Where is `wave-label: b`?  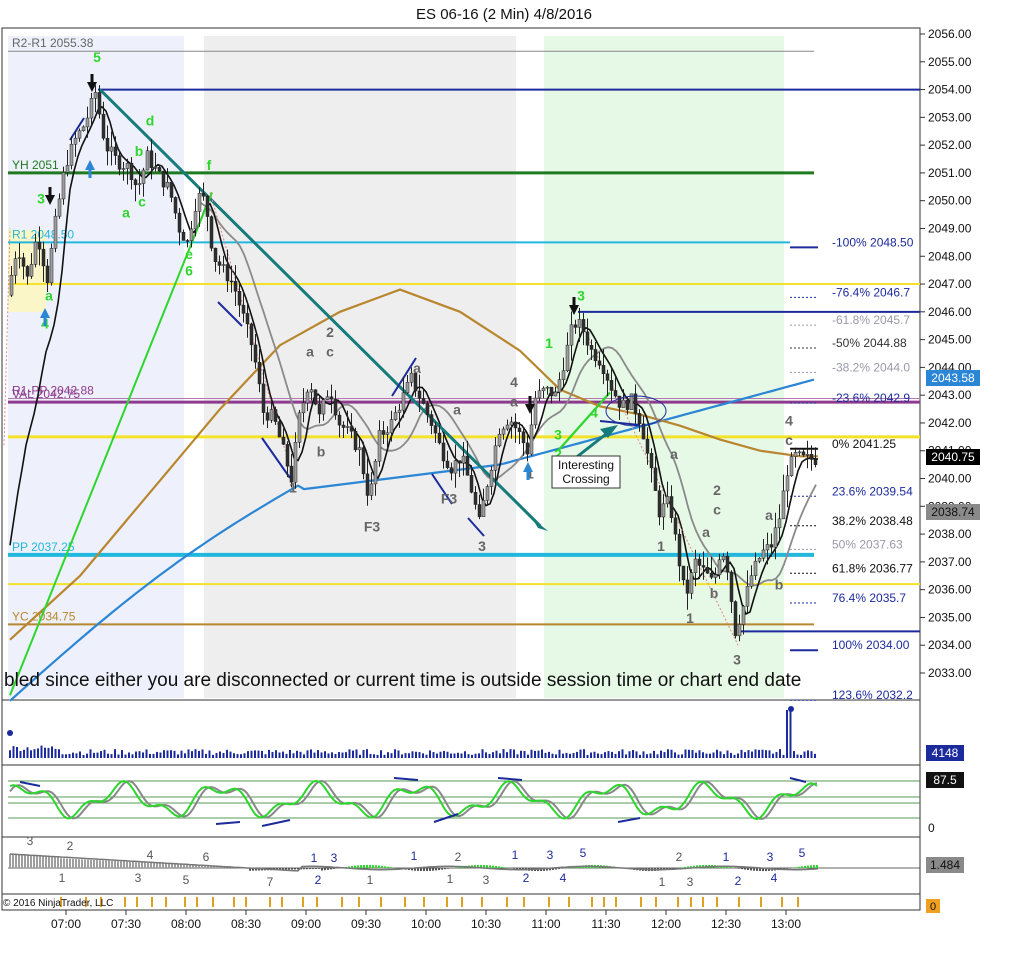
wave-label: b is located at coordinates (321, 451).